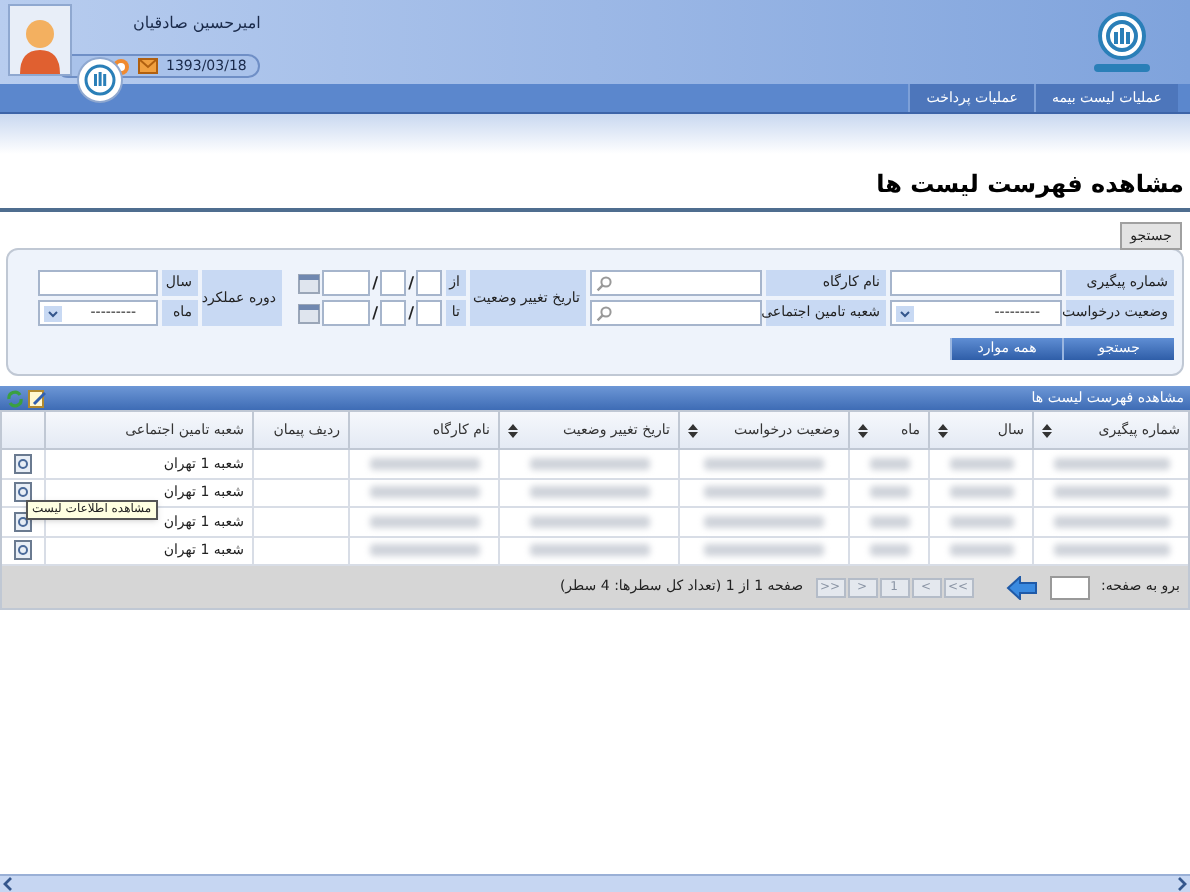 The width and height of the screenshot is (1190, 892). Describe the element at coordinates (8, 884) in the screenshot. I see `chevron-left-icon` at that location.